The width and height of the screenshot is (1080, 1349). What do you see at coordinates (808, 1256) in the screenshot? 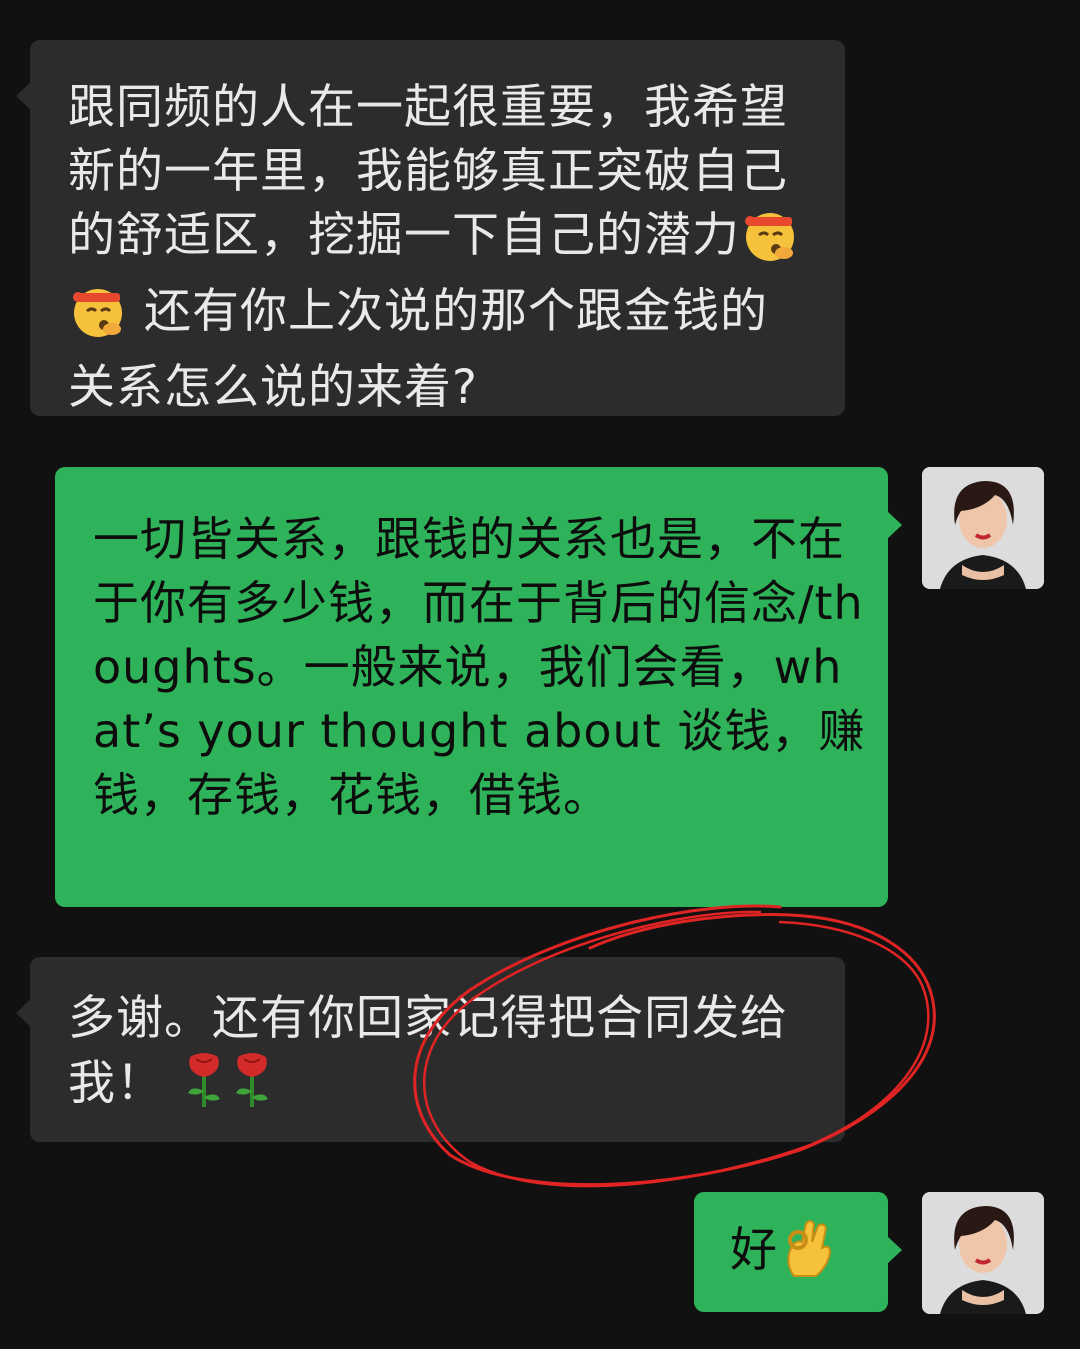
I see `ok-hand-emoji` at bounding box center [808, 1256].